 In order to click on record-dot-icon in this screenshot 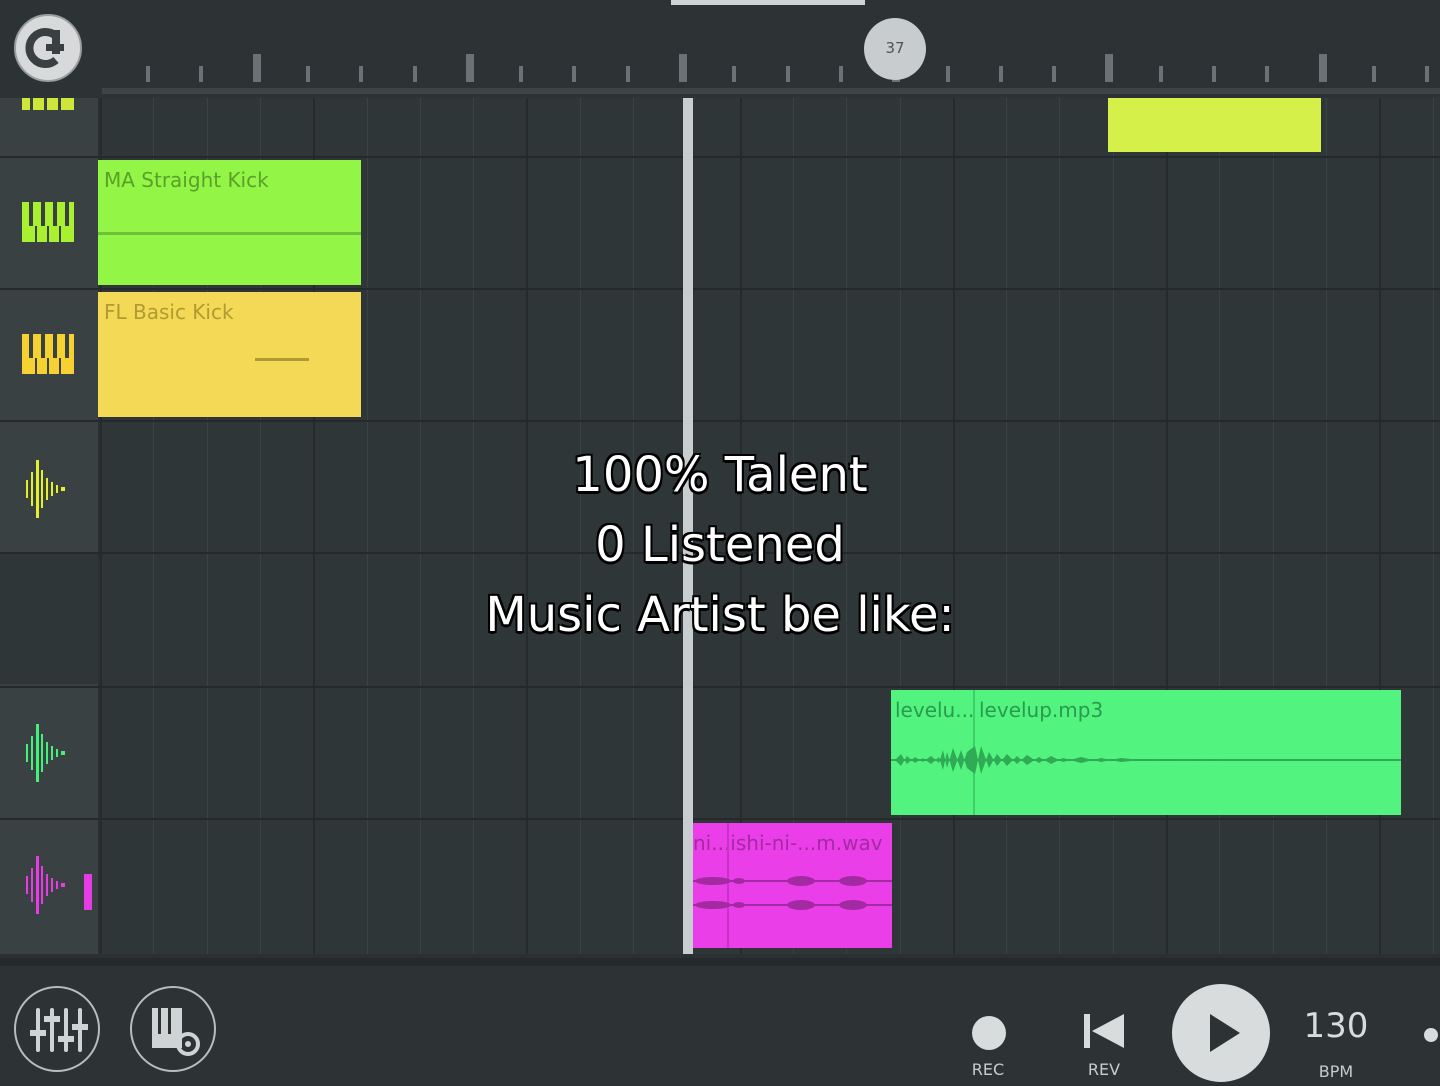, I will do `click(989, 1033)`.